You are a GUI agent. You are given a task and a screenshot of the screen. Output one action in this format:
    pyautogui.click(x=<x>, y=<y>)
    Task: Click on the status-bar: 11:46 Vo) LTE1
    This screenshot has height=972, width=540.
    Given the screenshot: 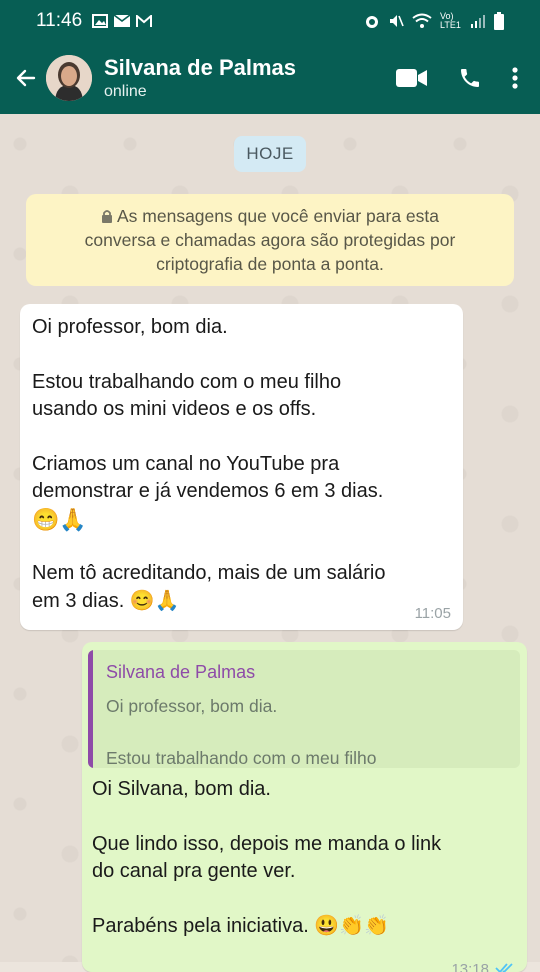 What is the action you would take?
    pyautogui.click(x=270, y=21)
    